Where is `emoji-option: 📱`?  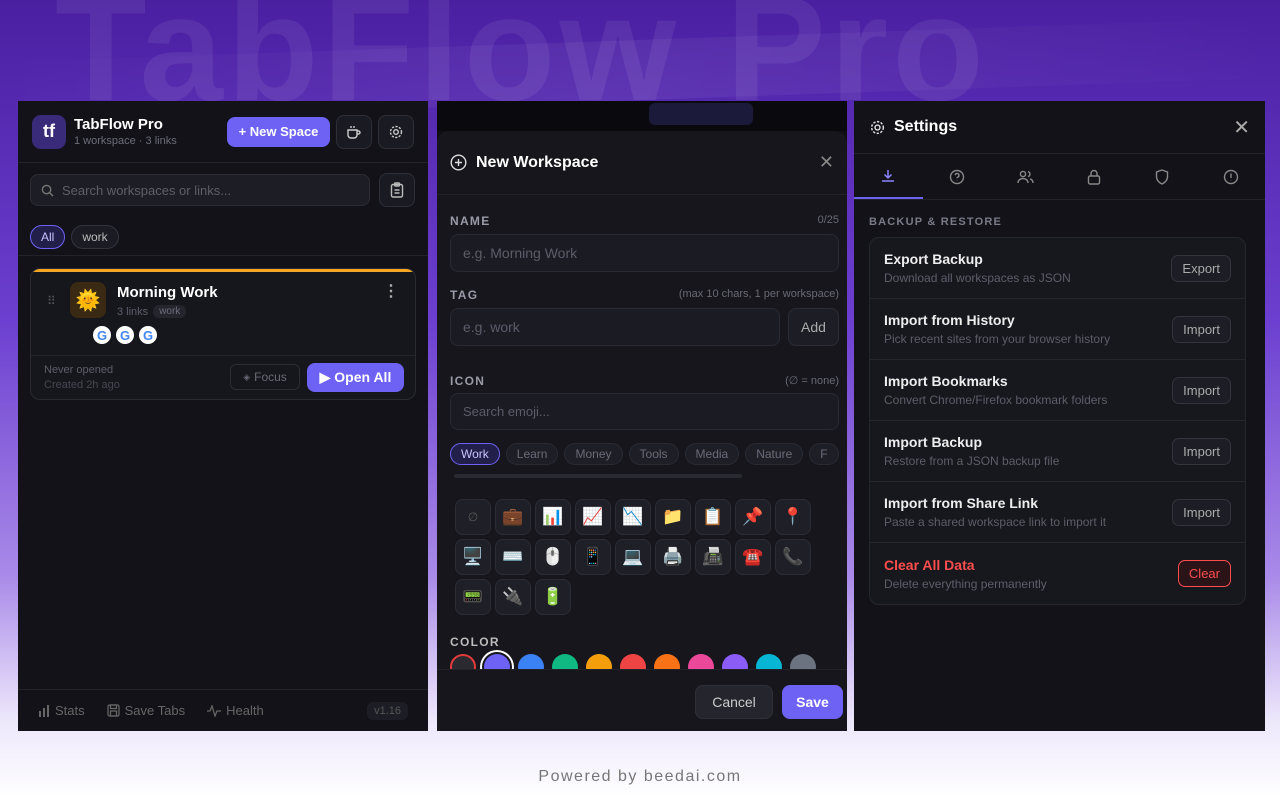 emoji-option: 📱 is located at coordinates (593, 557).